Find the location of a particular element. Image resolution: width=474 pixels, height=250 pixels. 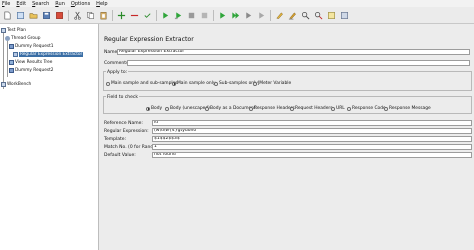

template-label: Template: is located at coordinates (115, 139).